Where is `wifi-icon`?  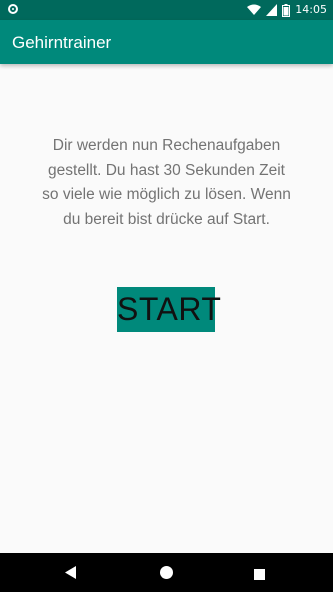
wifi-icon is located at coordinates (254, 10).